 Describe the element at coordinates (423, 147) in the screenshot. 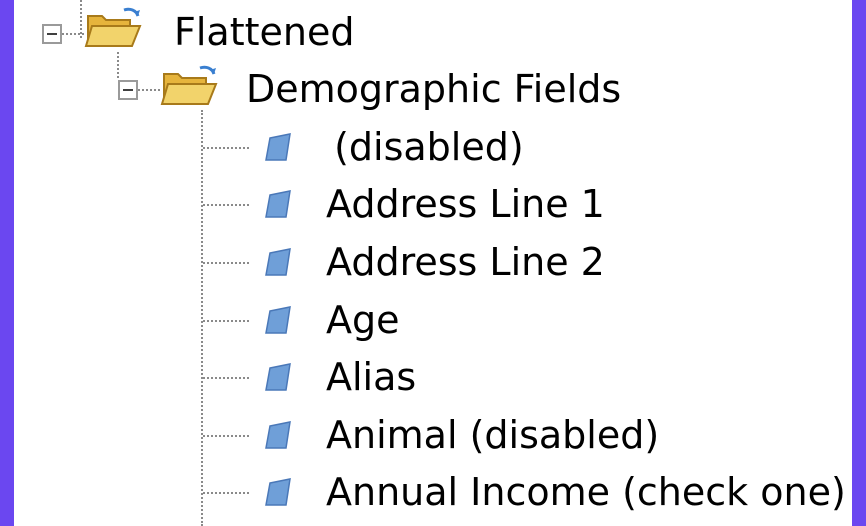

I see `tree-label-field: (disabled)` at that location.